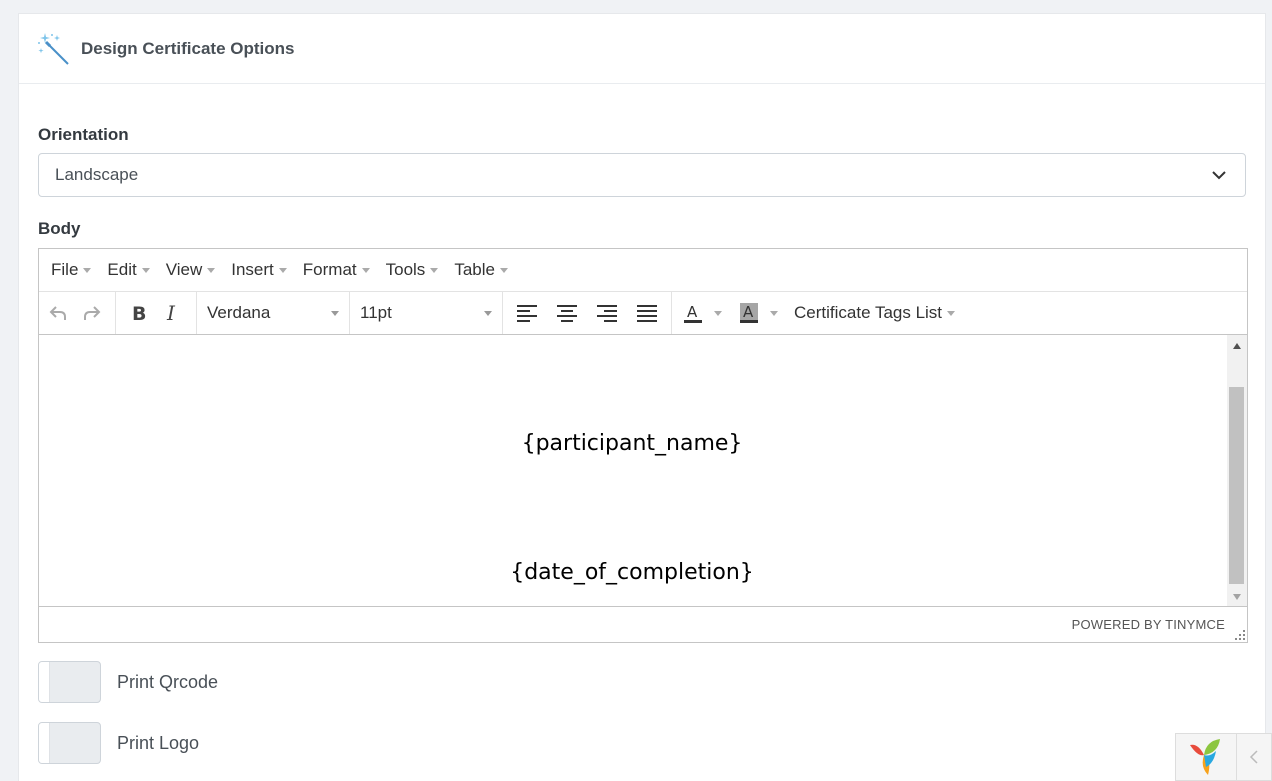  I want to click on text-color-icon: A, so click(693, 313).